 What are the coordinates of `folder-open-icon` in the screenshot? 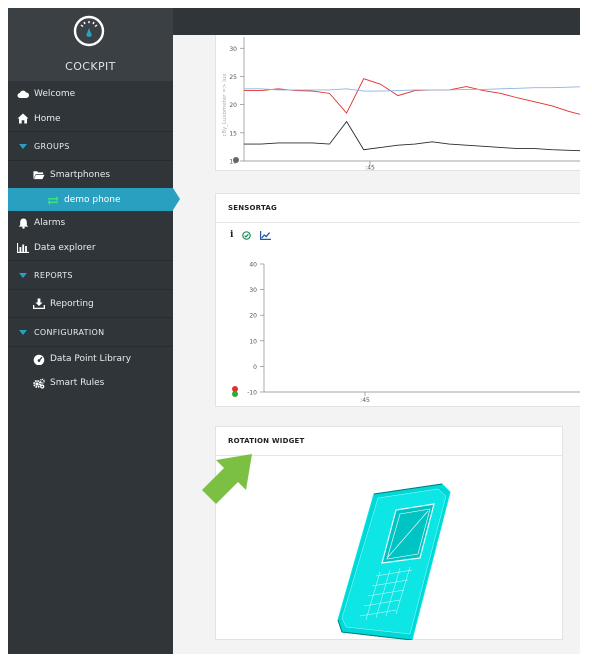 It's located at (39, 175).